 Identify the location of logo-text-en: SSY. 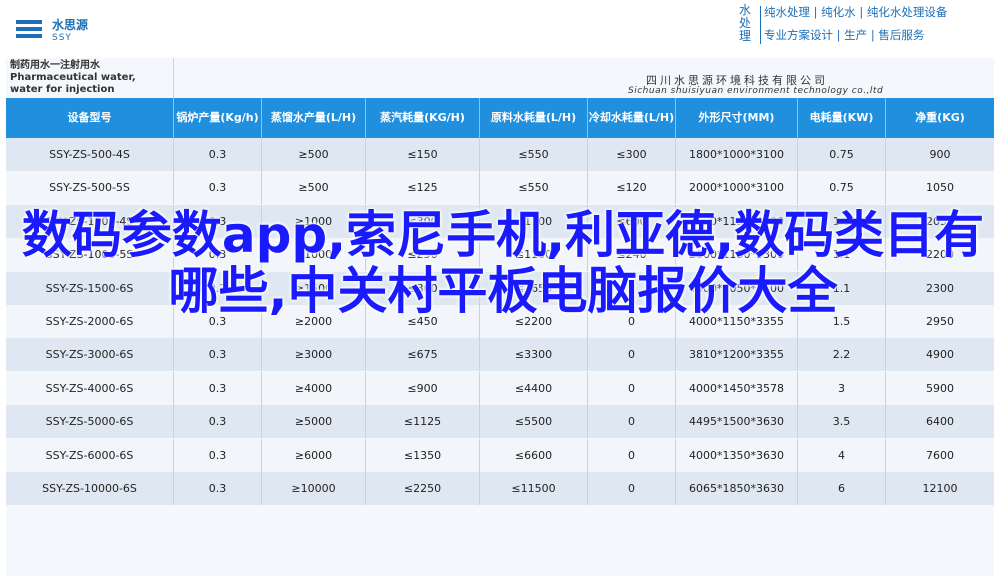
(62, 38).